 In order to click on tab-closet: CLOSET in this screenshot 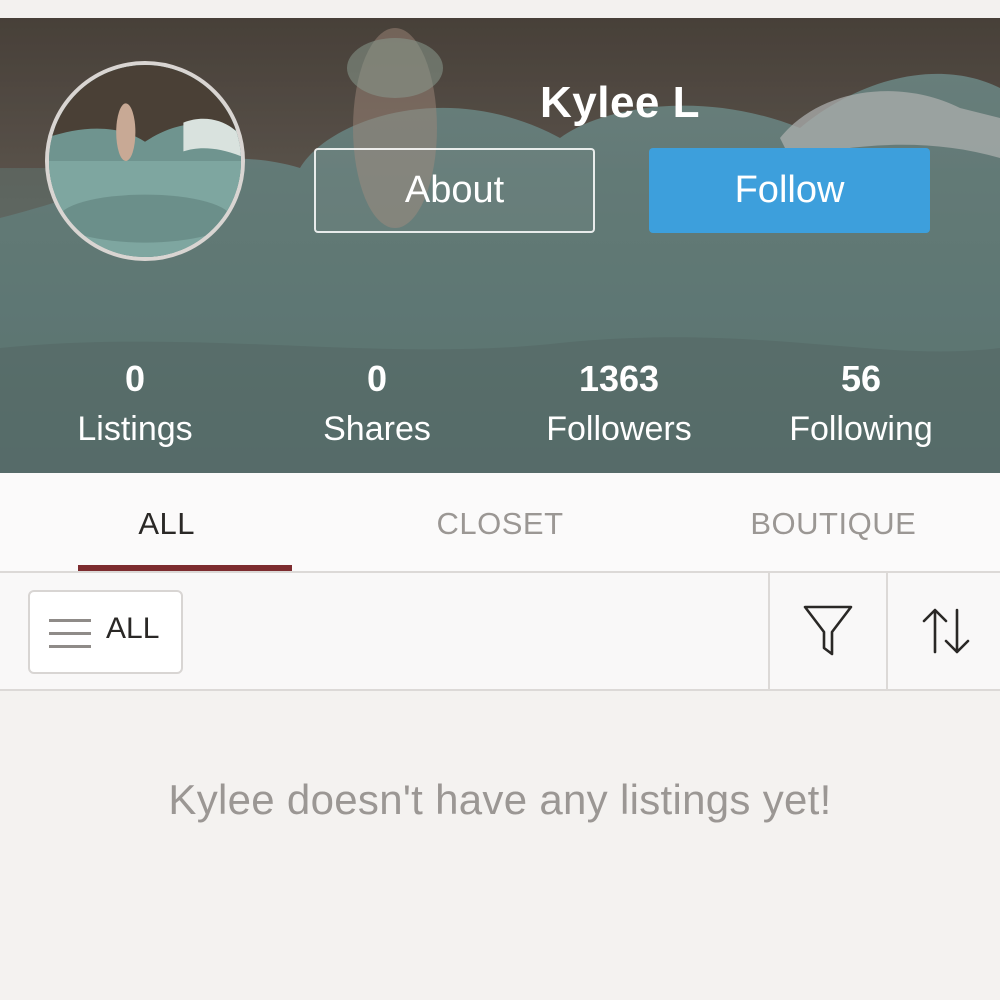, I will do `click(499, 522)`.